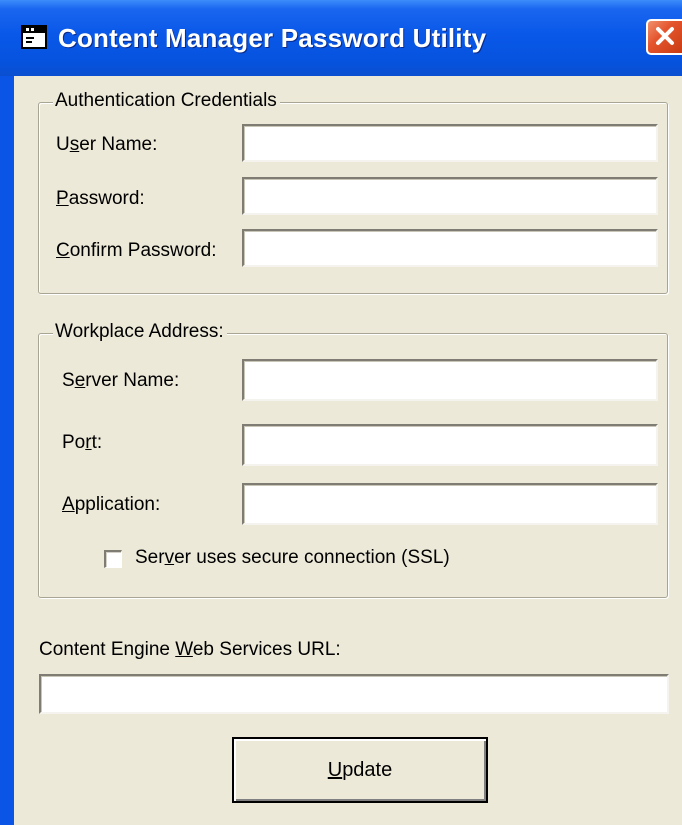 The height and width of the screenshot is (825, 682). I want to click on window-app-icon, so click(34, 37).